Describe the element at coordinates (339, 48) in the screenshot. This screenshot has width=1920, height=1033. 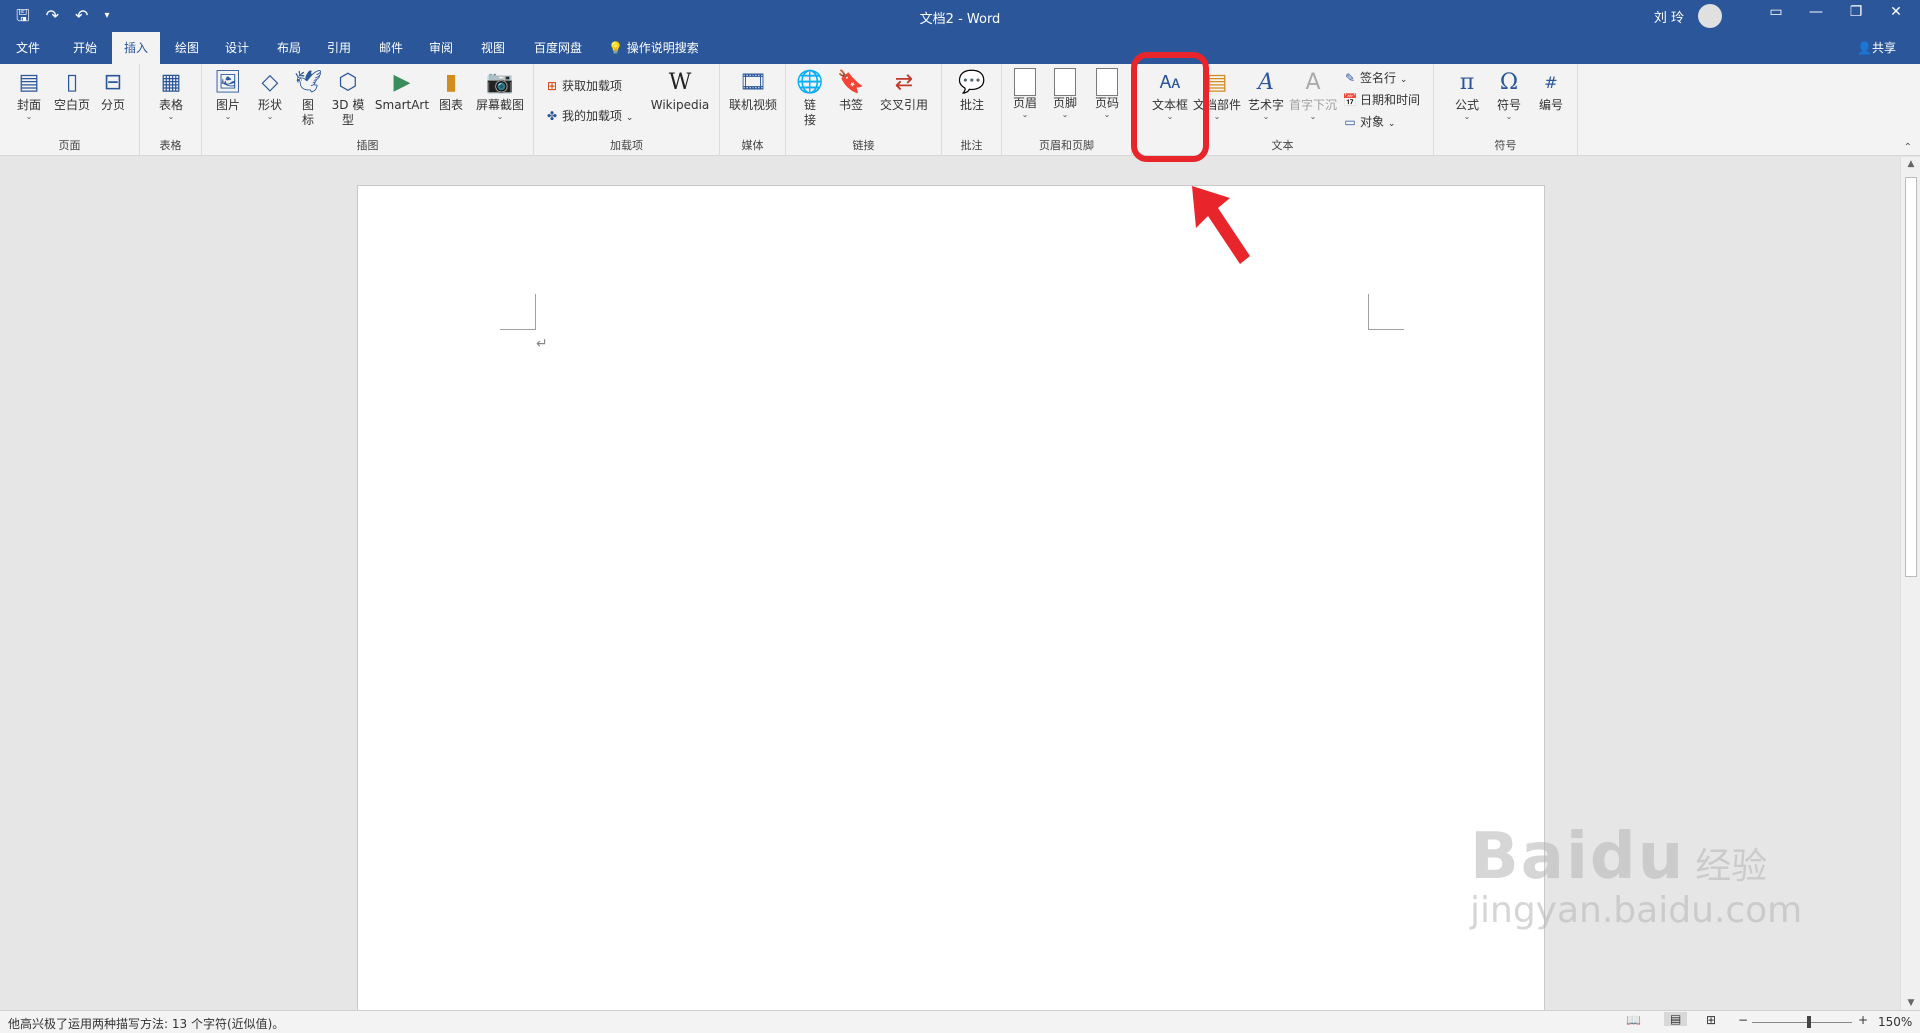
I see `tab-references: 引用` at that location.